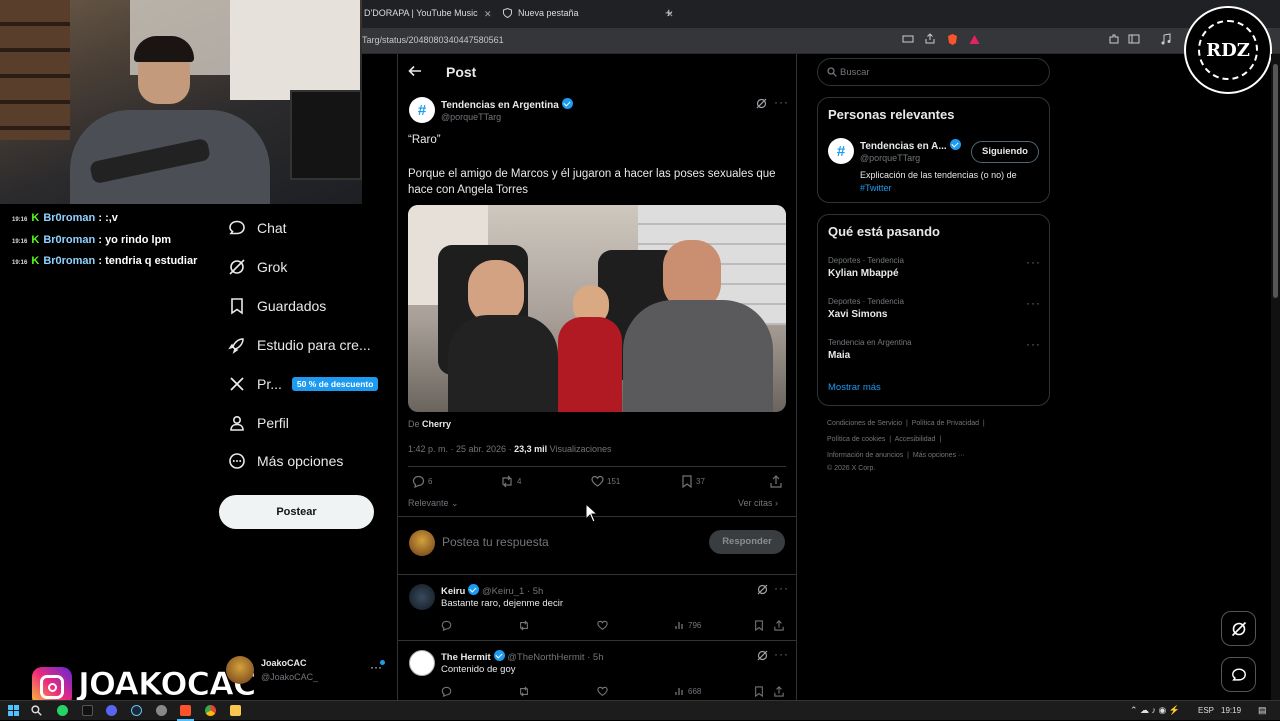 The height and width of the screenshot is (721, 1280). What do you see at coordinates (1238, 674) in the screenshot?
I see `messages-float-button` at bounding box center [1238, 674].